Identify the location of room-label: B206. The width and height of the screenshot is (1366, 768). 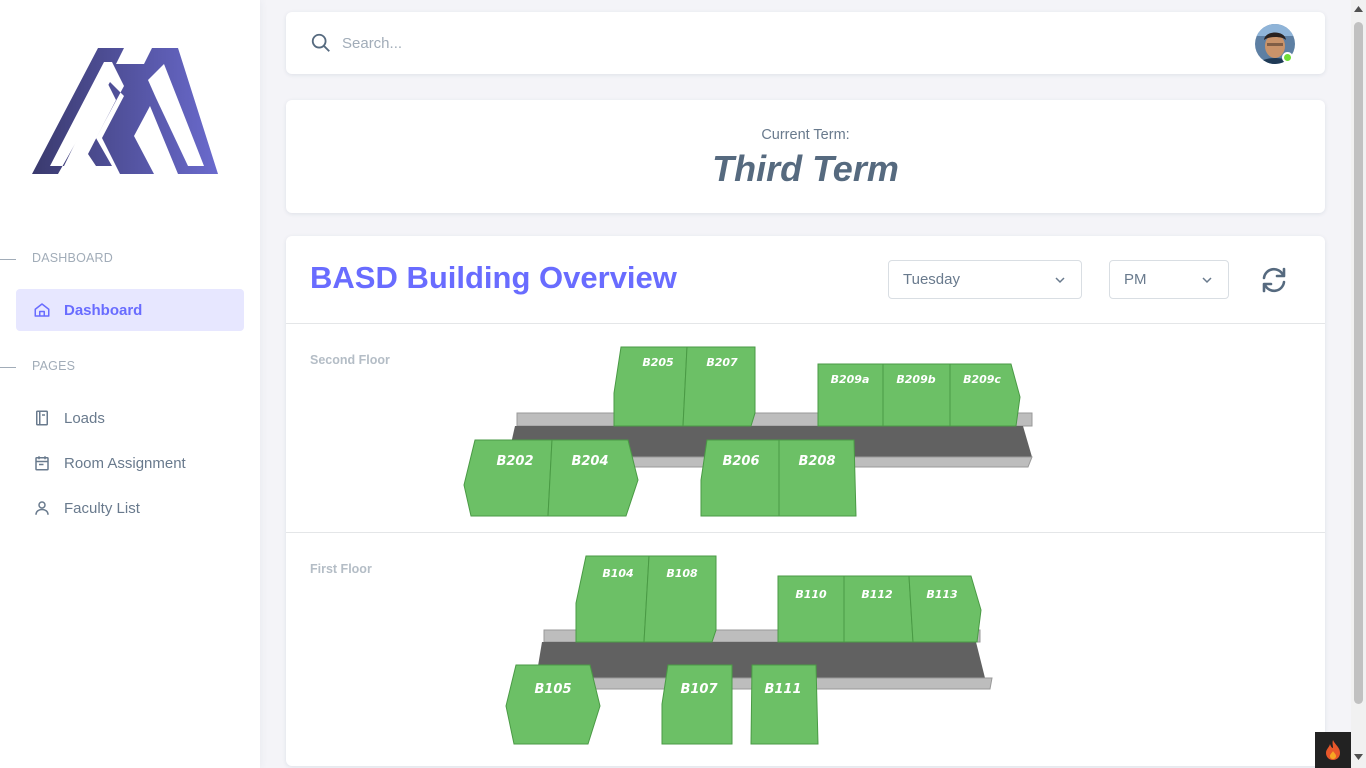
(740, 461).